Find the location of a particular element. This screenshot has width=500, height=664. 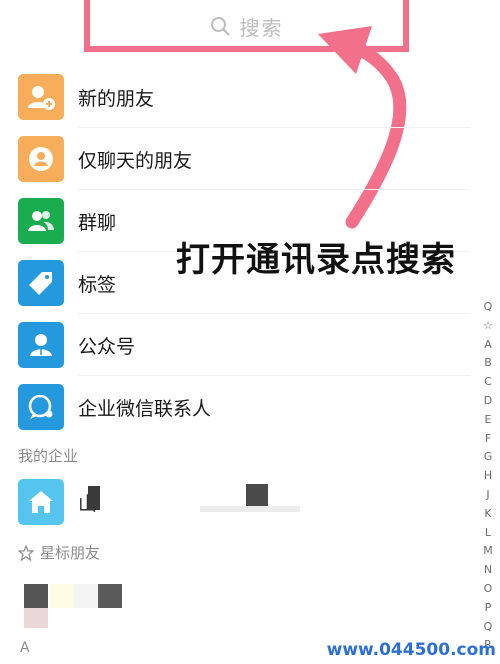

index-item: D is located at coordinates (488, 401).